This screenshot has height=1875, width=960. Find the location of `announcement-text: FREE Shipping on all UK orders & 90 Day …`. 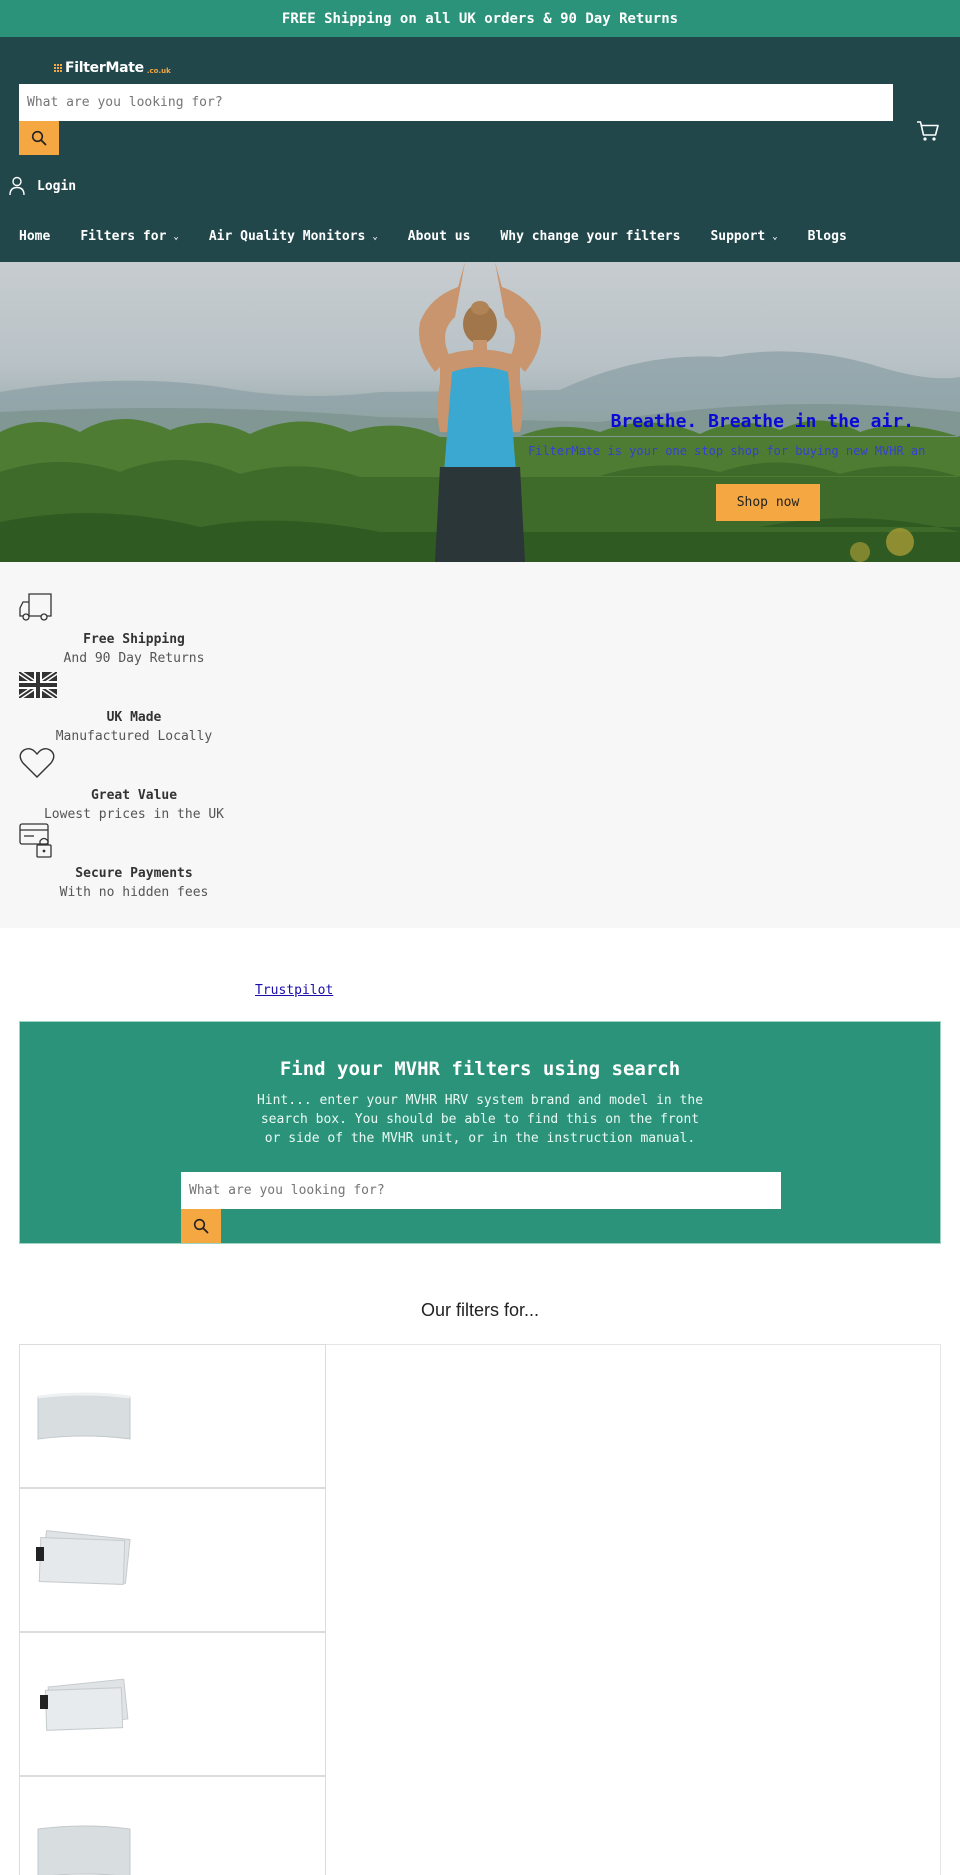

announcement-text: FREE Shipping on all UK orders & 90 Day … is located at coordinates (480, 18).